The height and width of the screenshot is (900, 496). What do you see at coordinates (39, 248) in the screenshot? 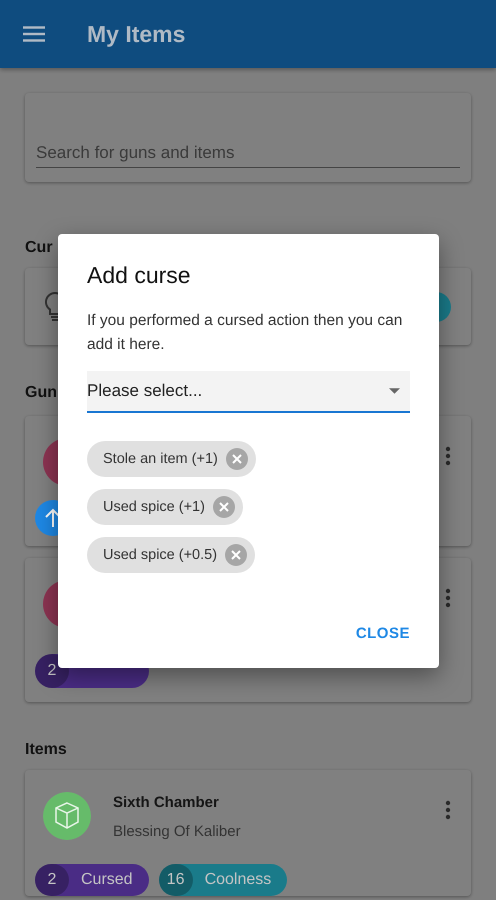
I see `section-heading: Cur` at bounding box center [39, 248].